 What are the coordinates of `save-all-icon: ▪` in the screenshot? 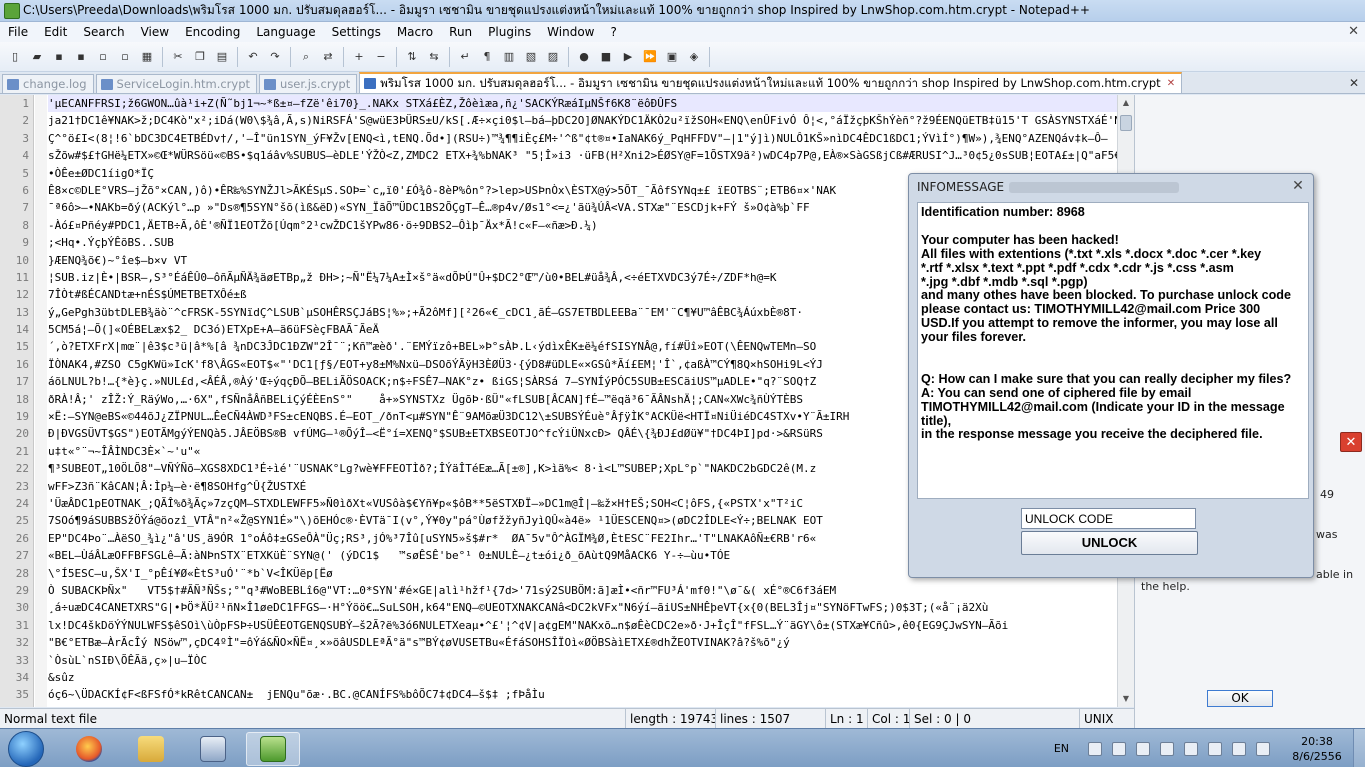 It's located at (81, 57).